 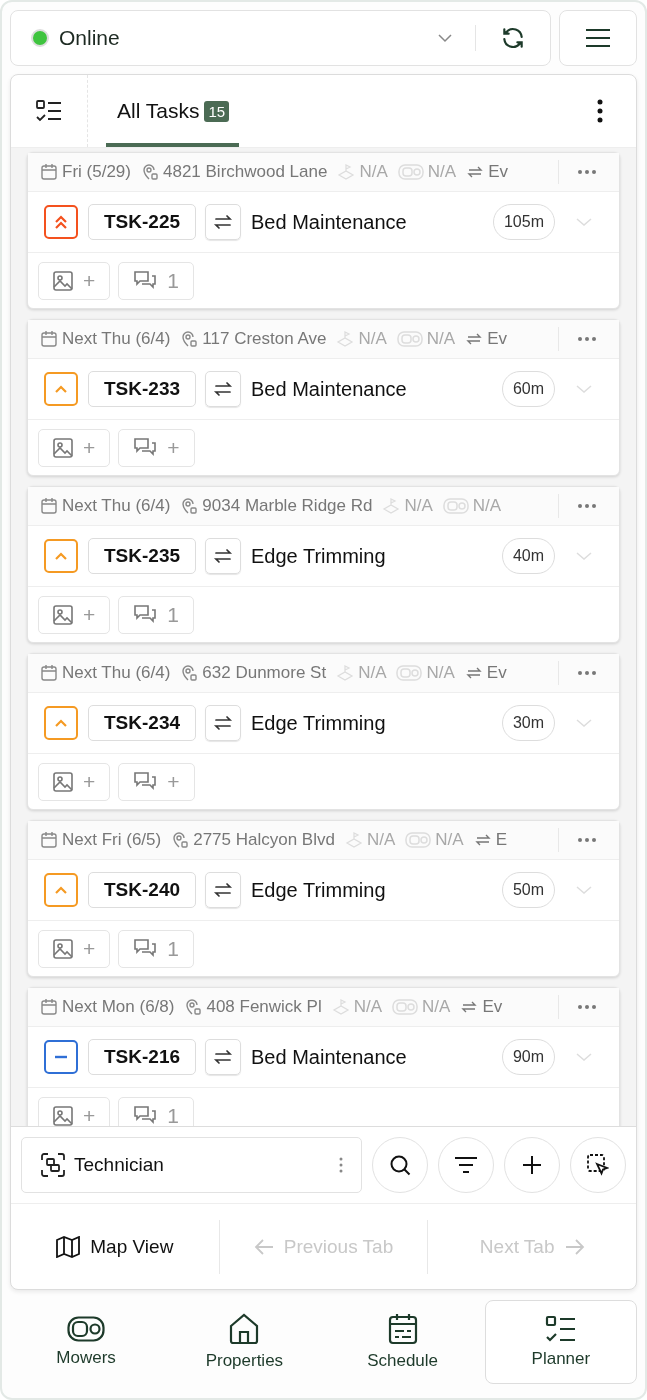 What do you see at coordinates (323, 230) in the screenshot?
I see `task-card: Fri (5/29) 4821 Birchwood Lane N/A N/A Ev TSK-225 Bed Maintenance 105m + 1` at bounding box center [323, 230].